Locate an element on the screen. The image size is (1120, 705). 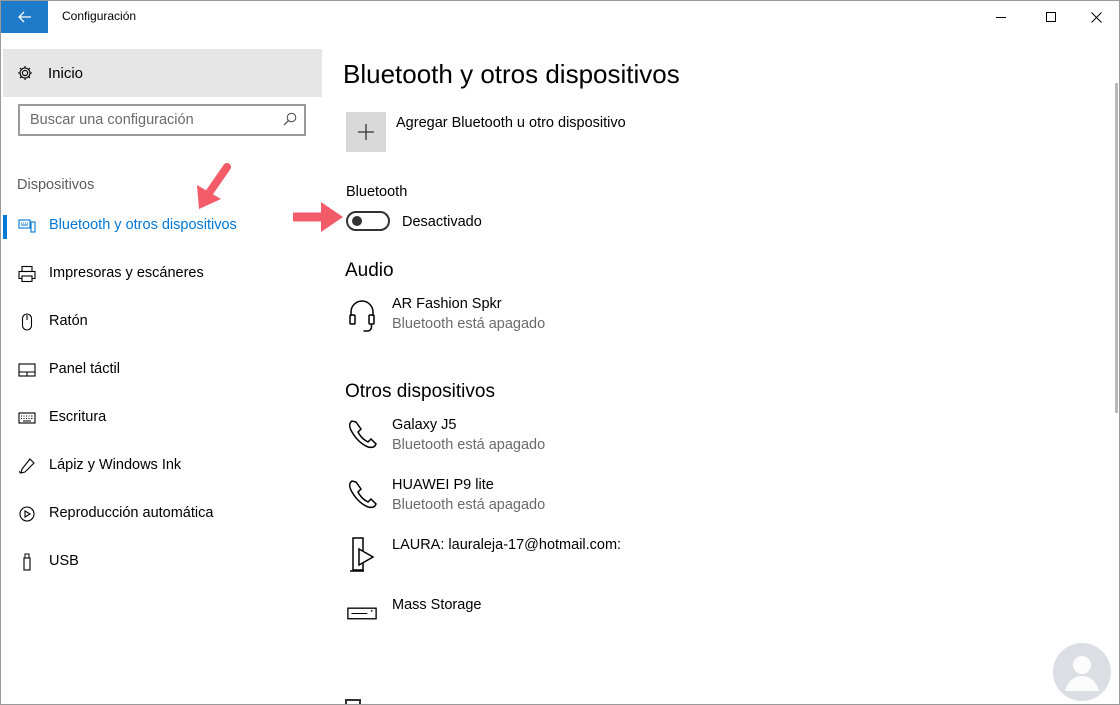
bluetooth-label: Bluetooth is located at coordinates (377, 192).